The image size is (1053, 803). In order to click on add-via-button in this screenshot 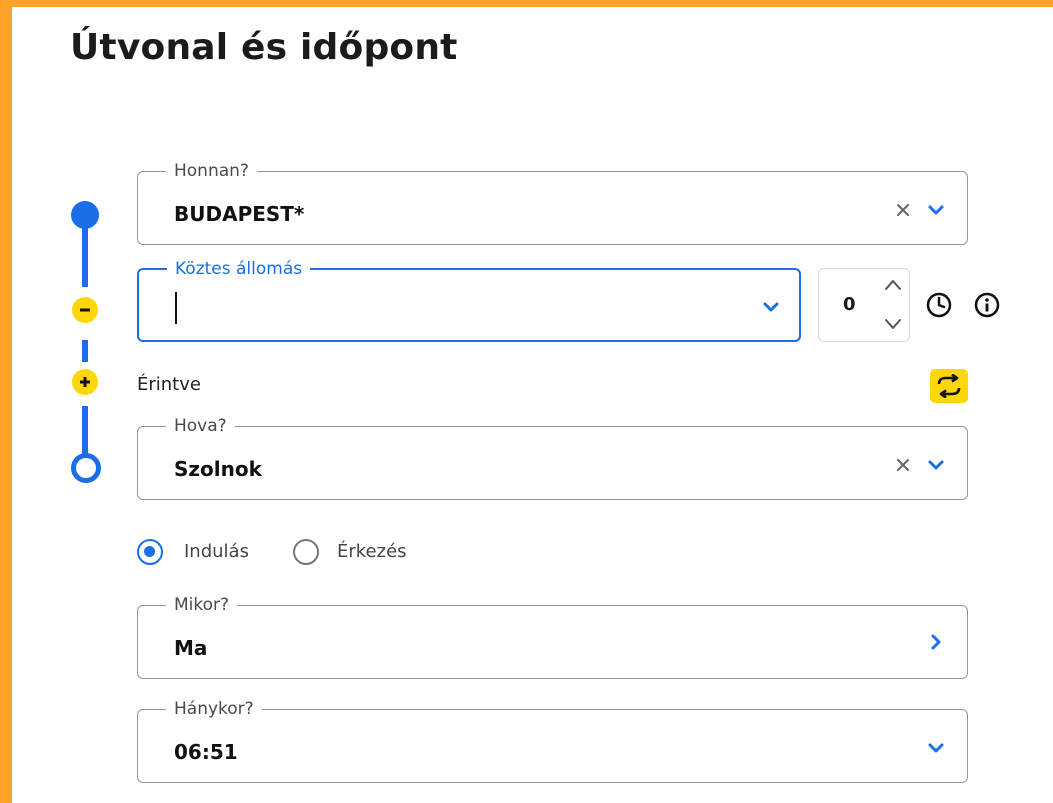, I will do `click(85, 382)`.